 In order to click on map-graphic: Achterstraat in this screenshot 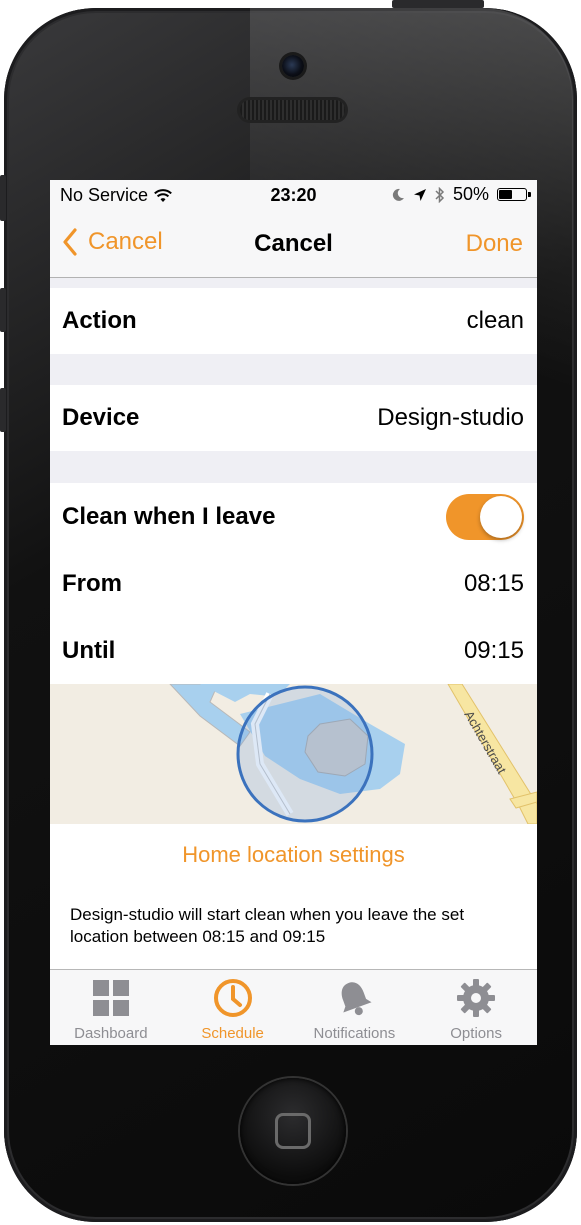, I will do `click(353, 754)`.